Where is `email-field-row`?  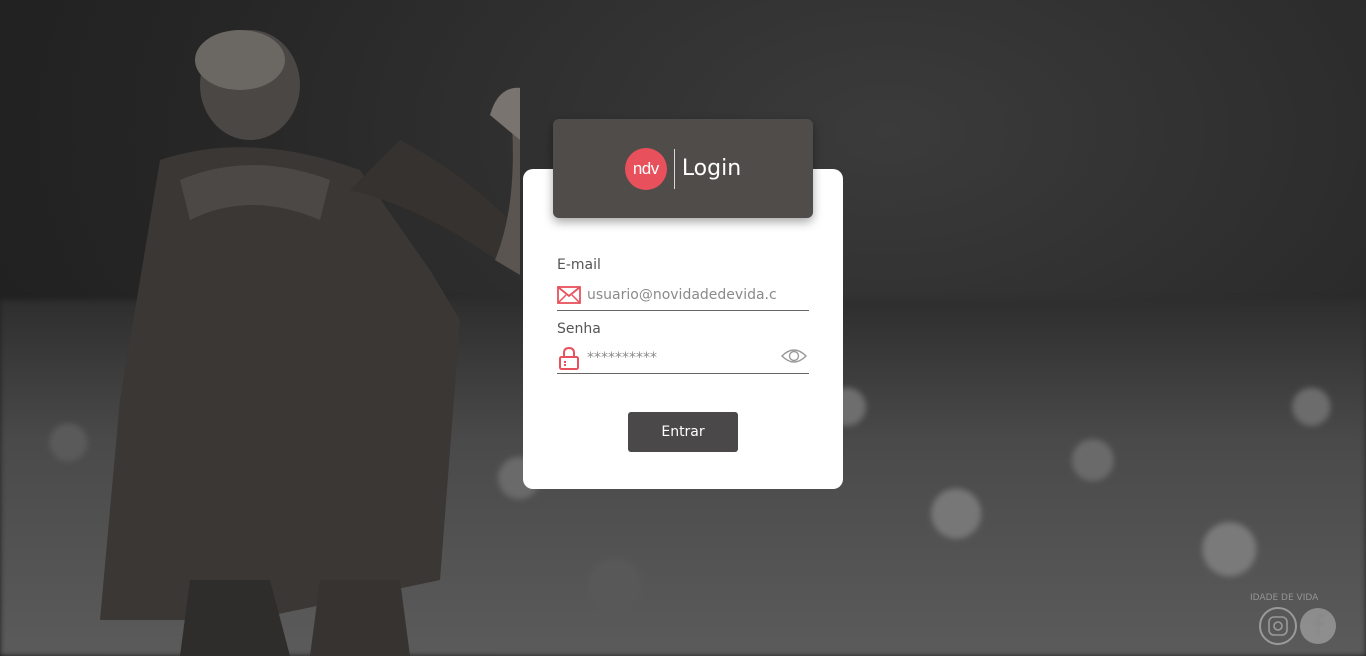
email-field-row is located at coordinates (683, 295).